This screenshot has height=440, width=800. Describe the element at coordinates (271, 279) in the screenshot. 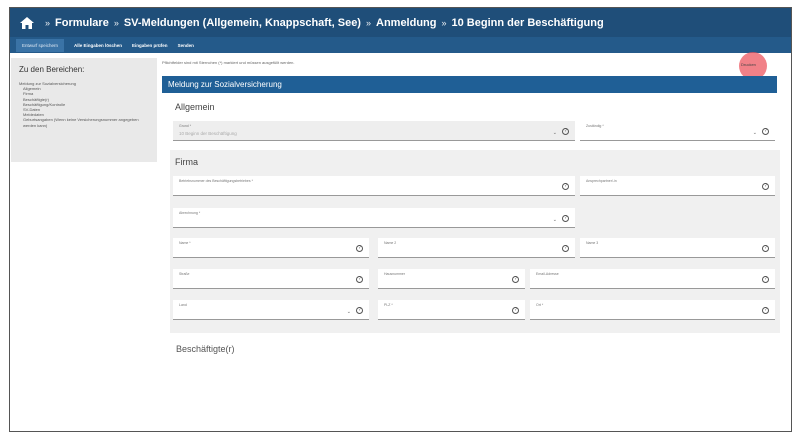

I see `strasse-field: Straße ?` at that location.